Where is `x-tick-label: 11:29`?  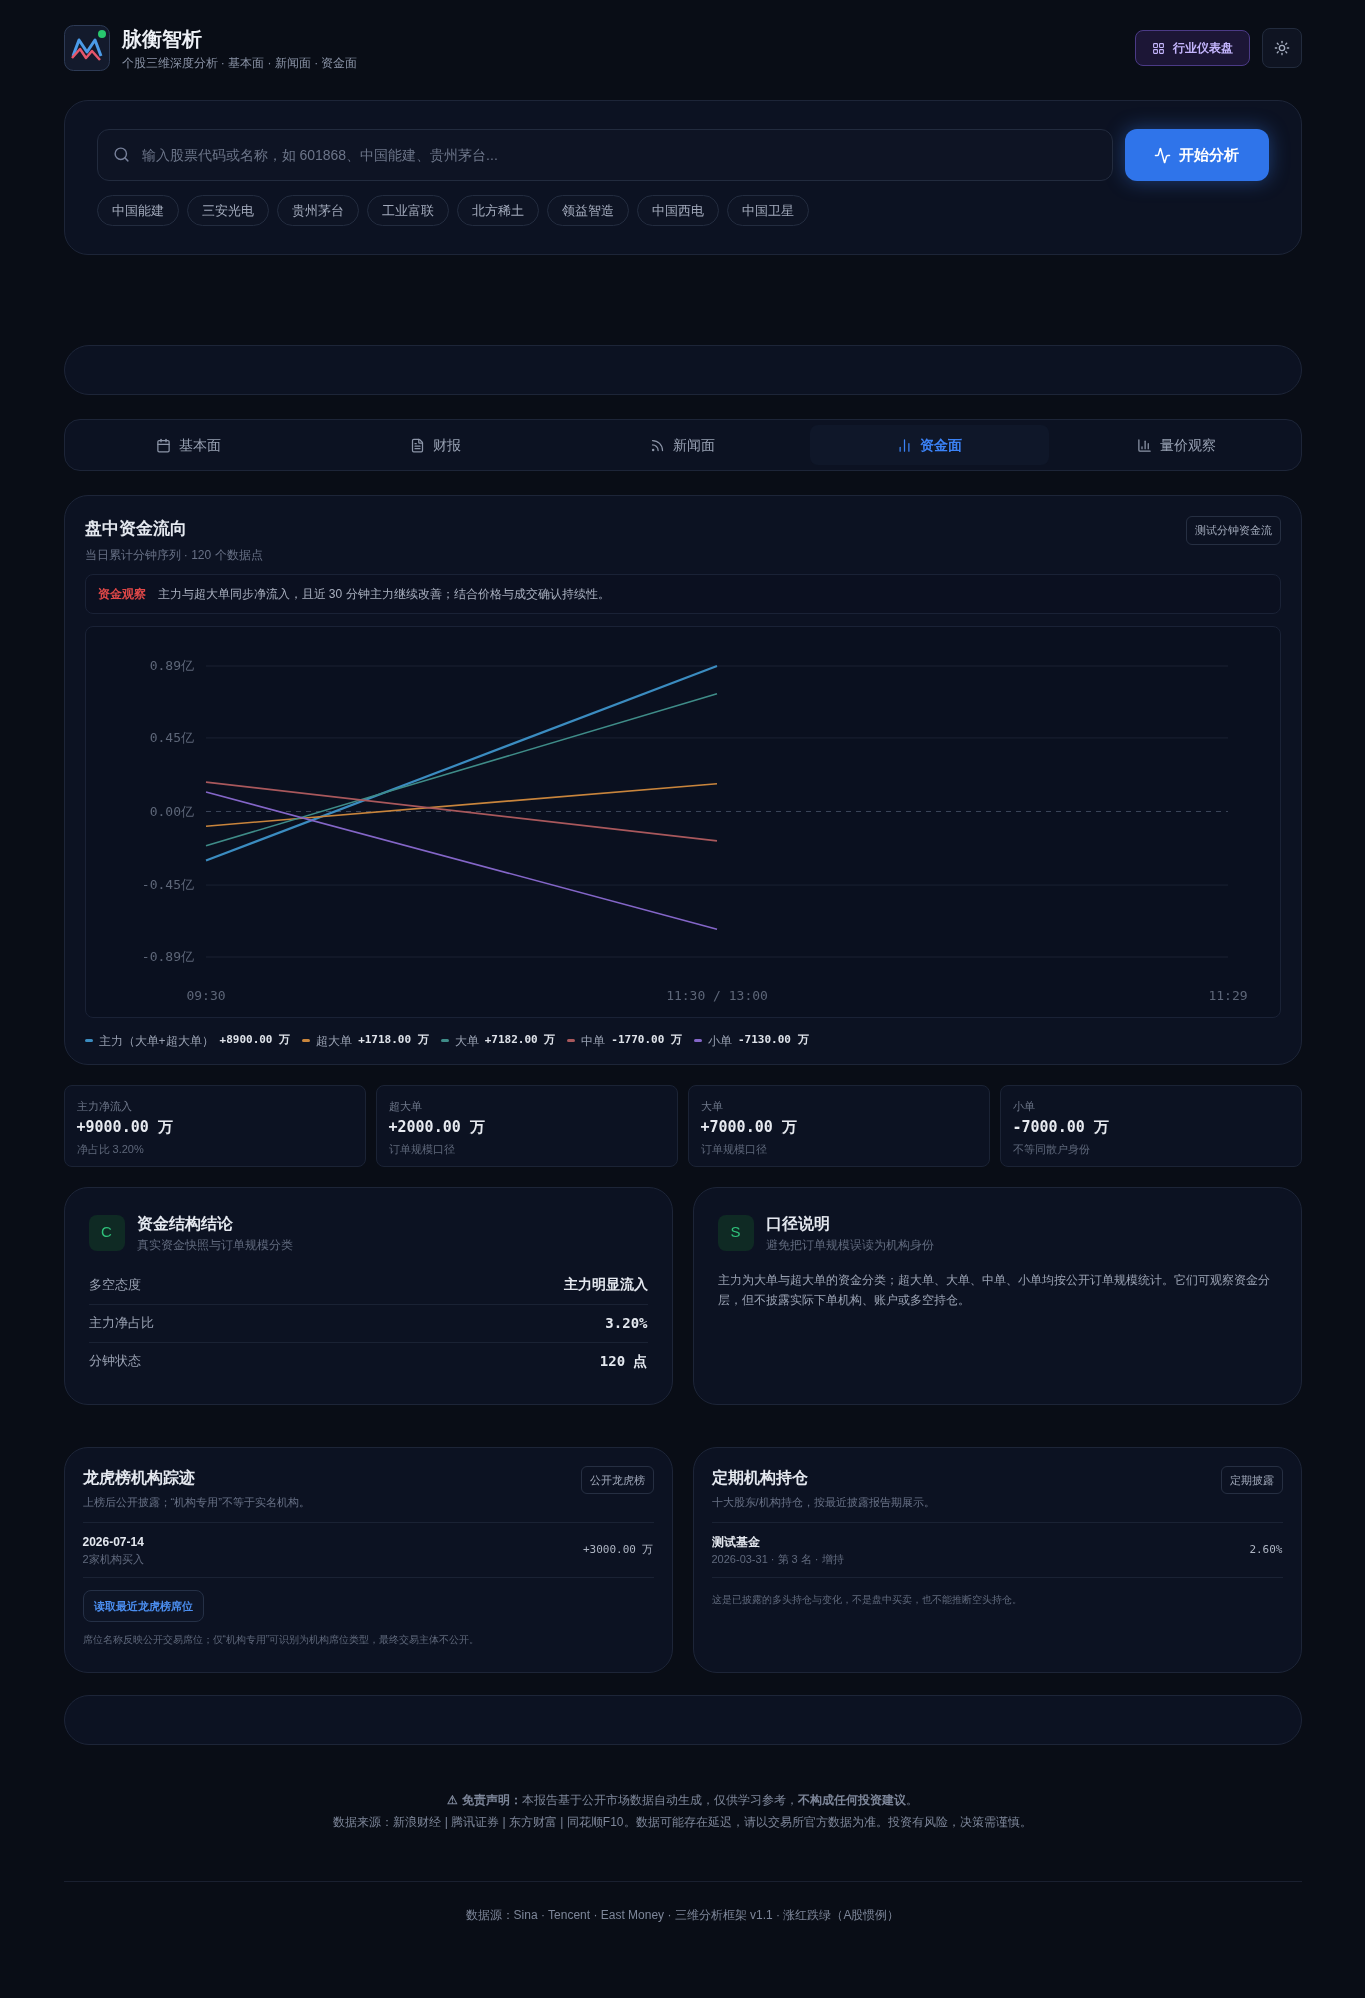
x-tick-label: 11:29 is located at coordinates (1227, 995).